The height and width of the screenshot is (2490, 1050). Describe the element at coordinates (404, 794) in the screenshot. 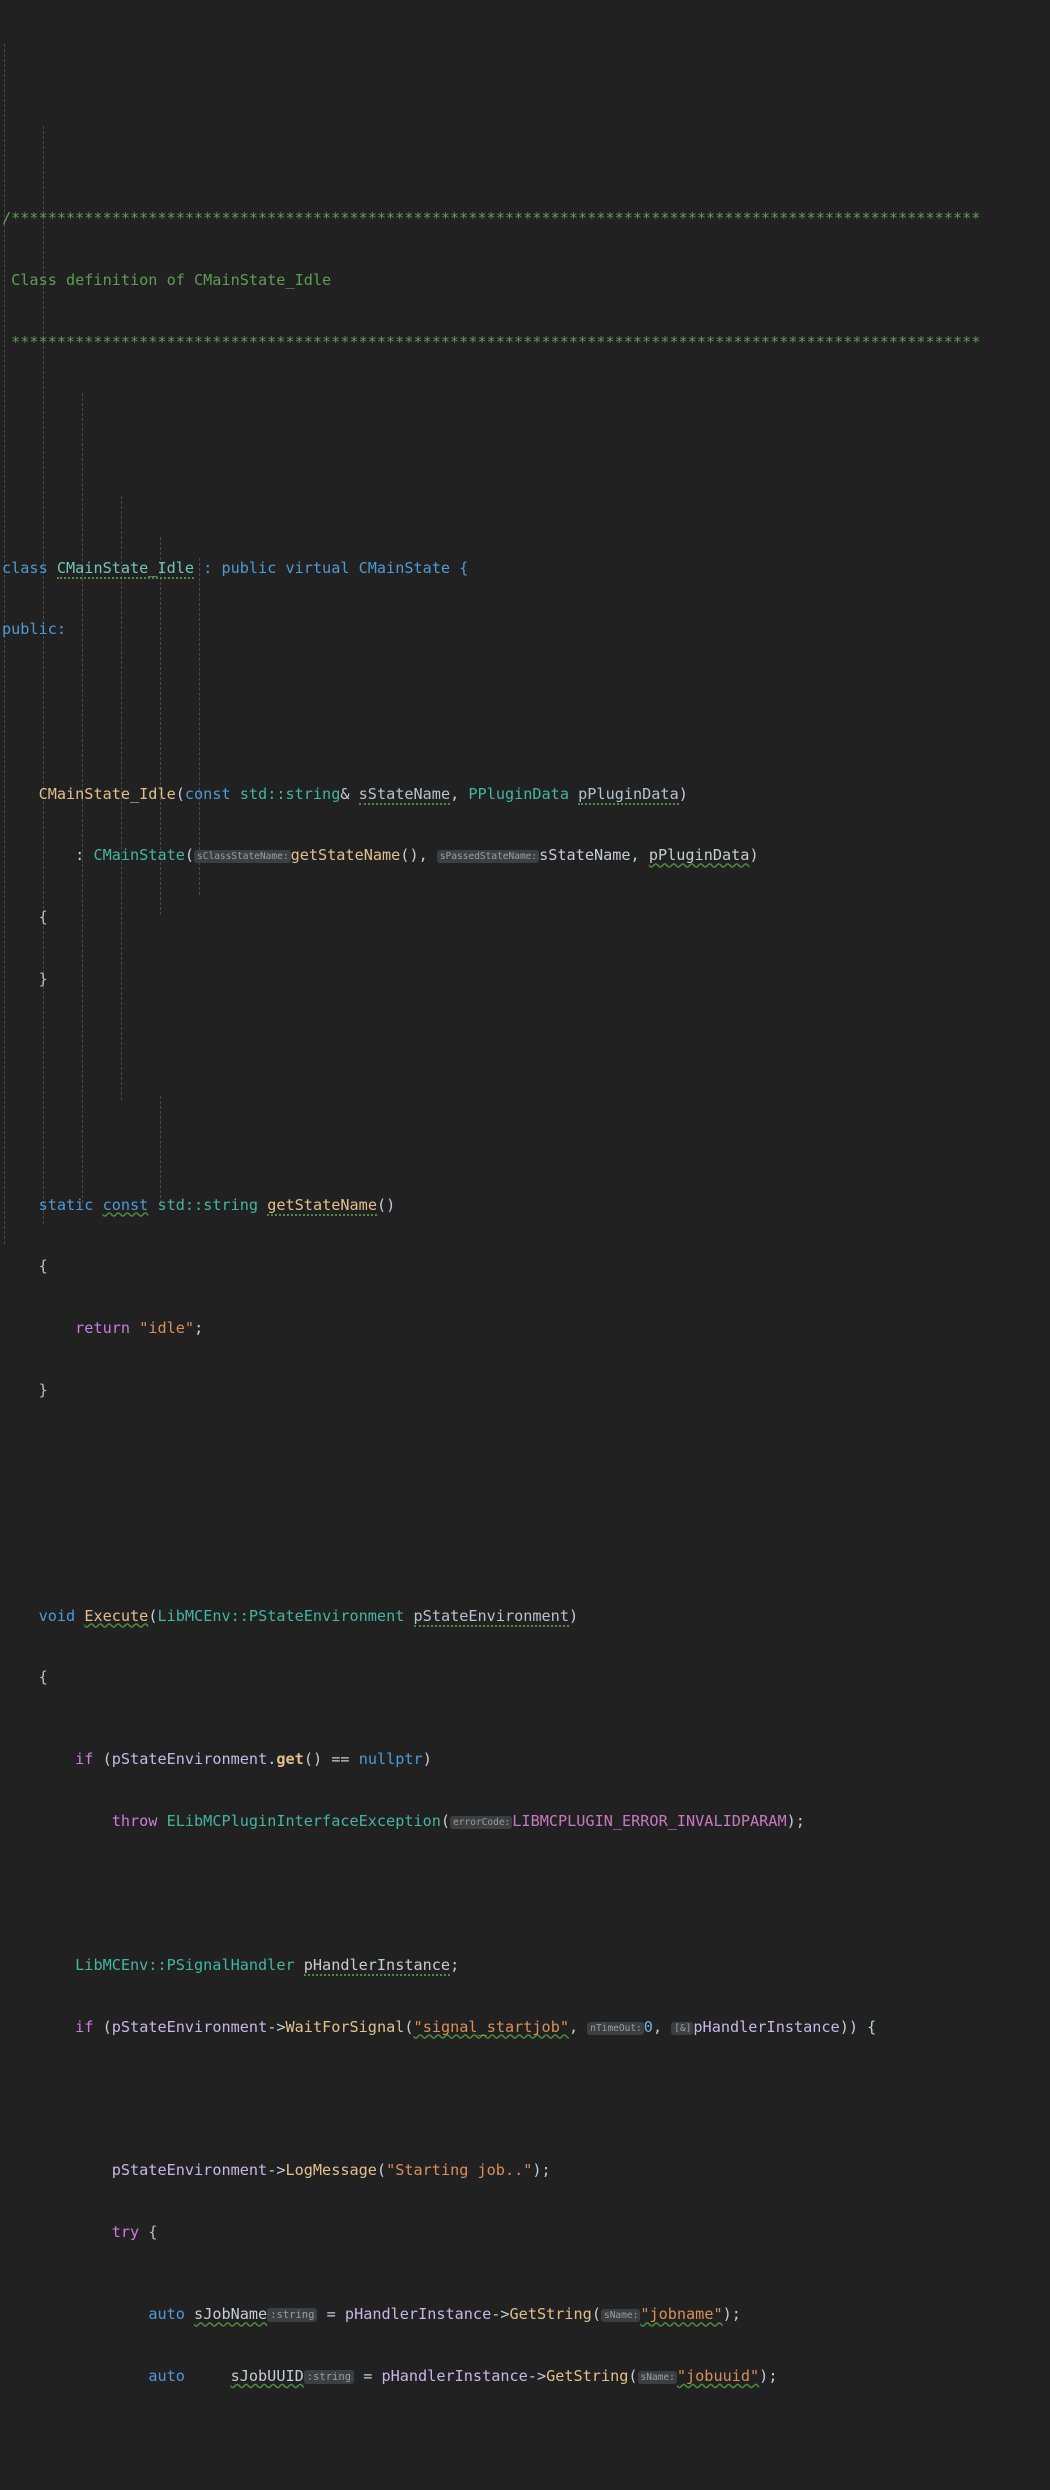

I see `param-sstatename: sStateName` at that location.